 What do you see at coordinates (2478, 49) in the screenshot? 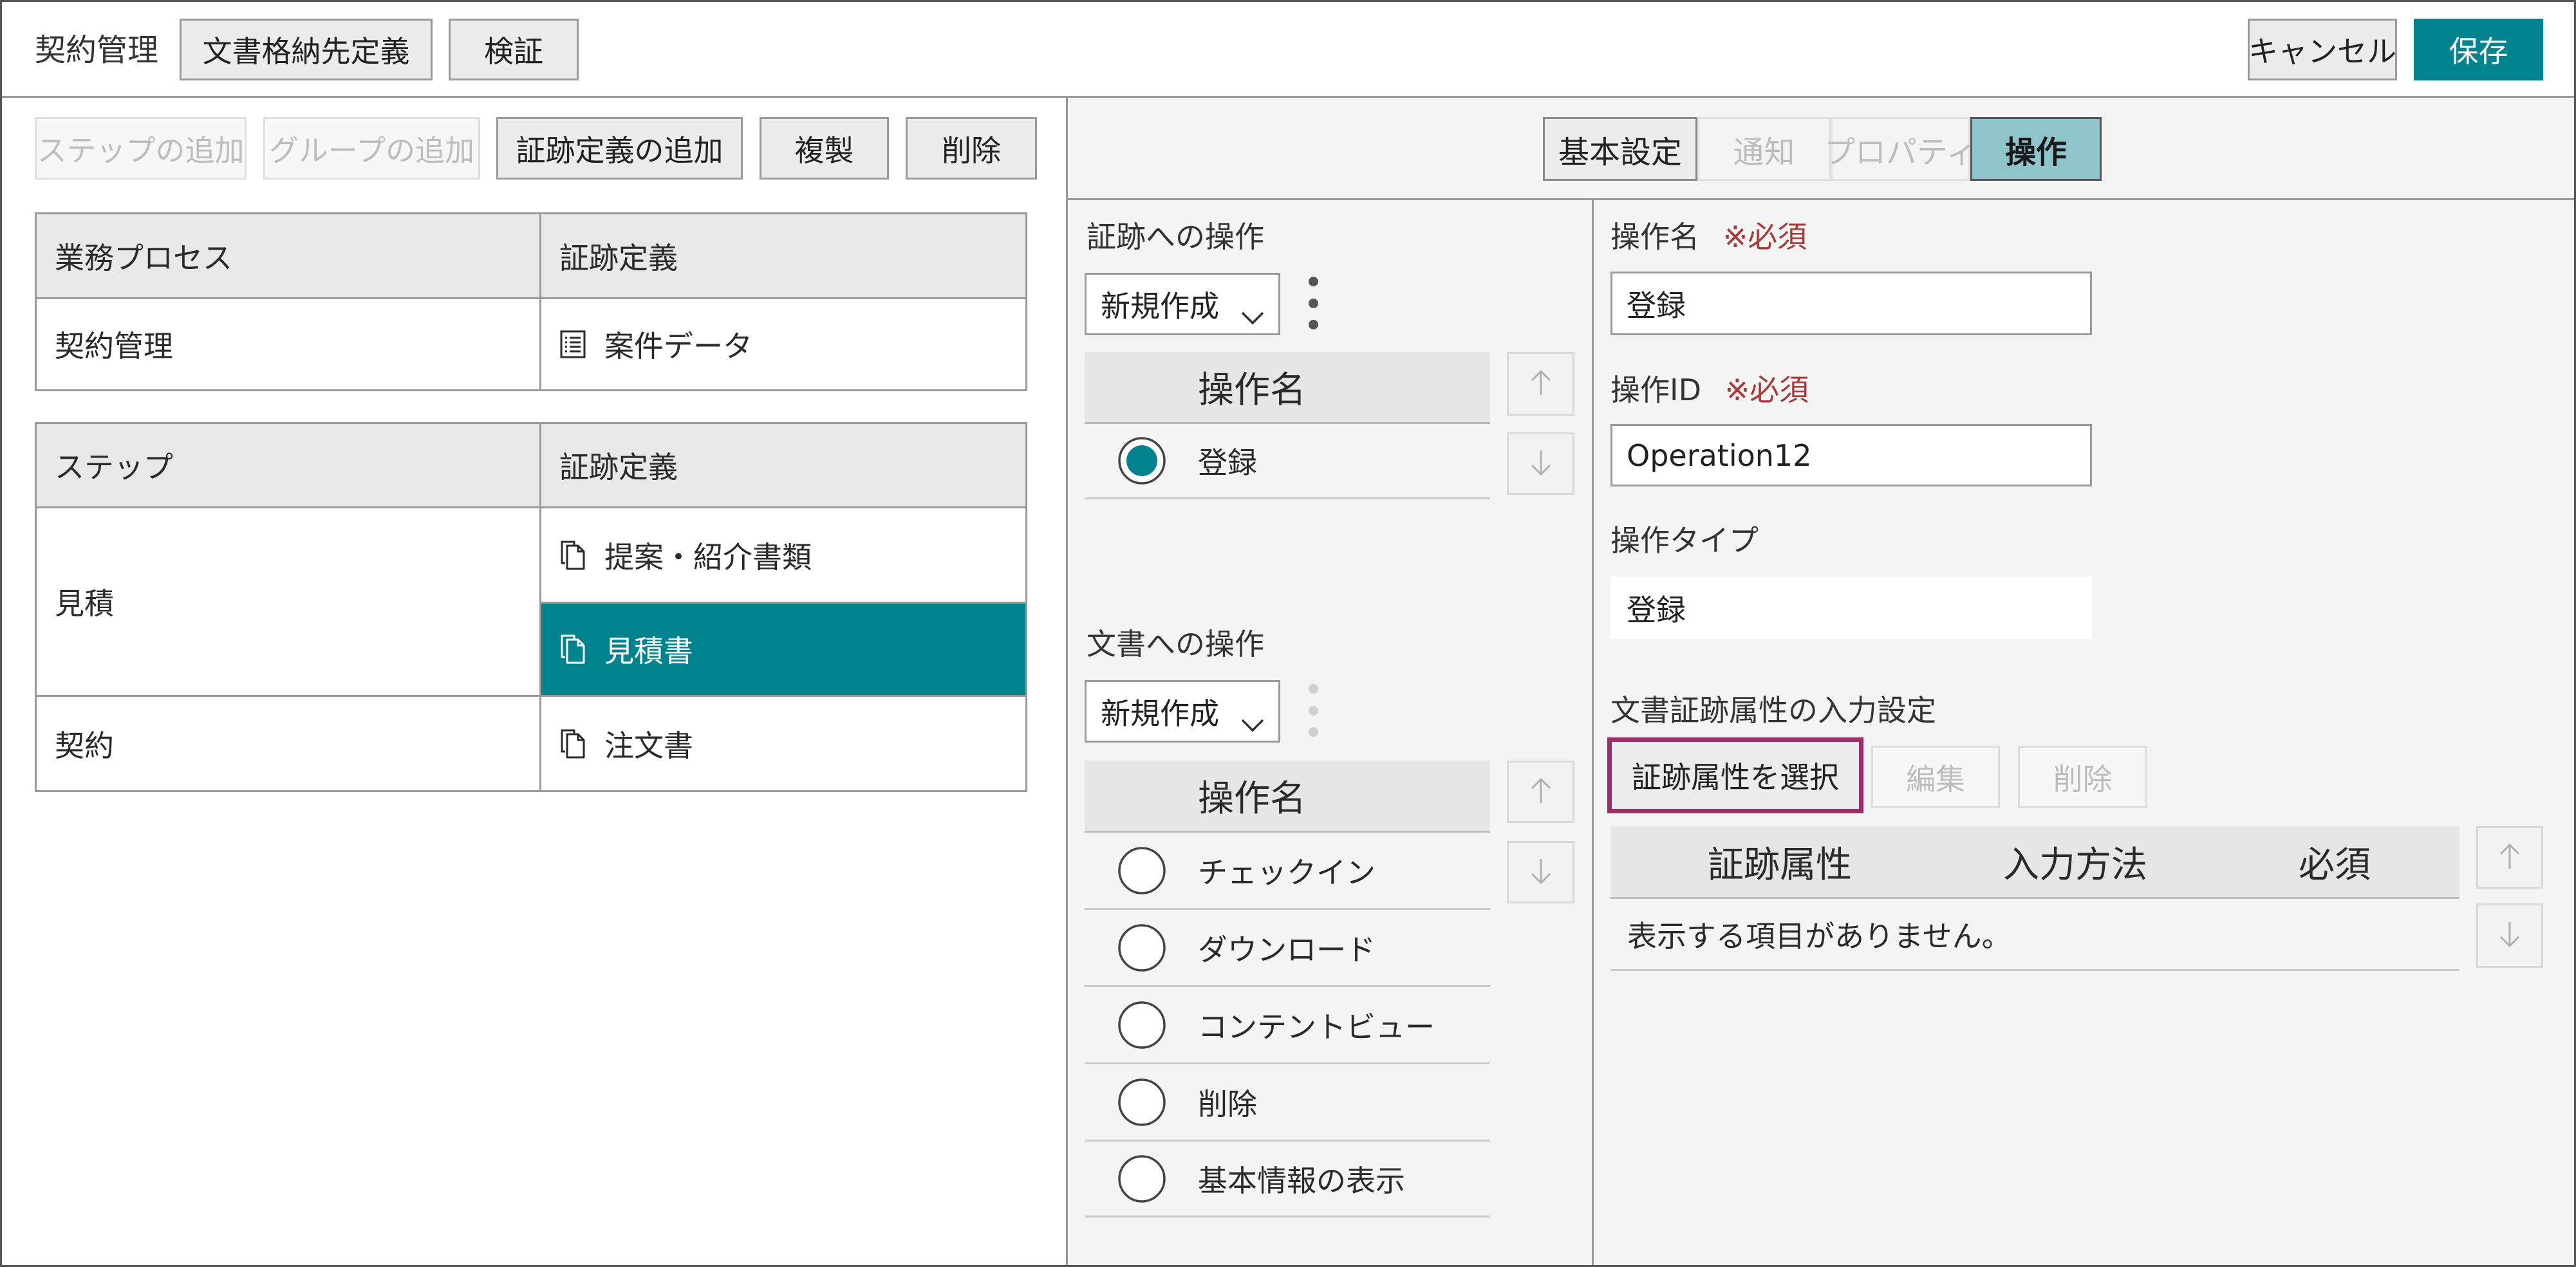
I see `save-button: 保存` at bounding box center [2478, 49].